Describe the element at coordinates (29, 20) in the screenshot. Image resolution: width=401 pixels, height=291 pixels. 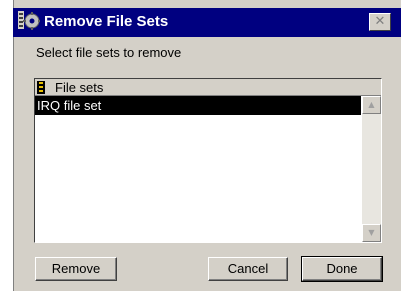
I see `gear-app-icon` at that location.